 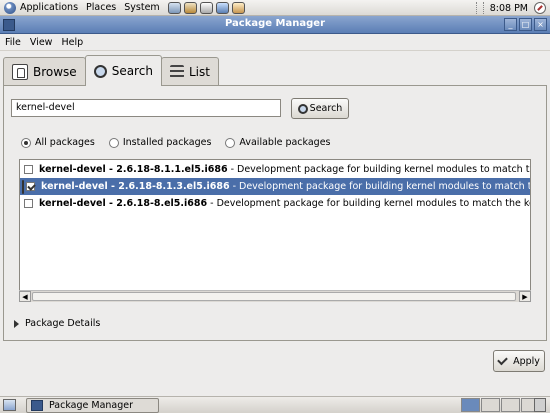 I want to click on package-details-expander: Package Details, so click(x=57, y=323).